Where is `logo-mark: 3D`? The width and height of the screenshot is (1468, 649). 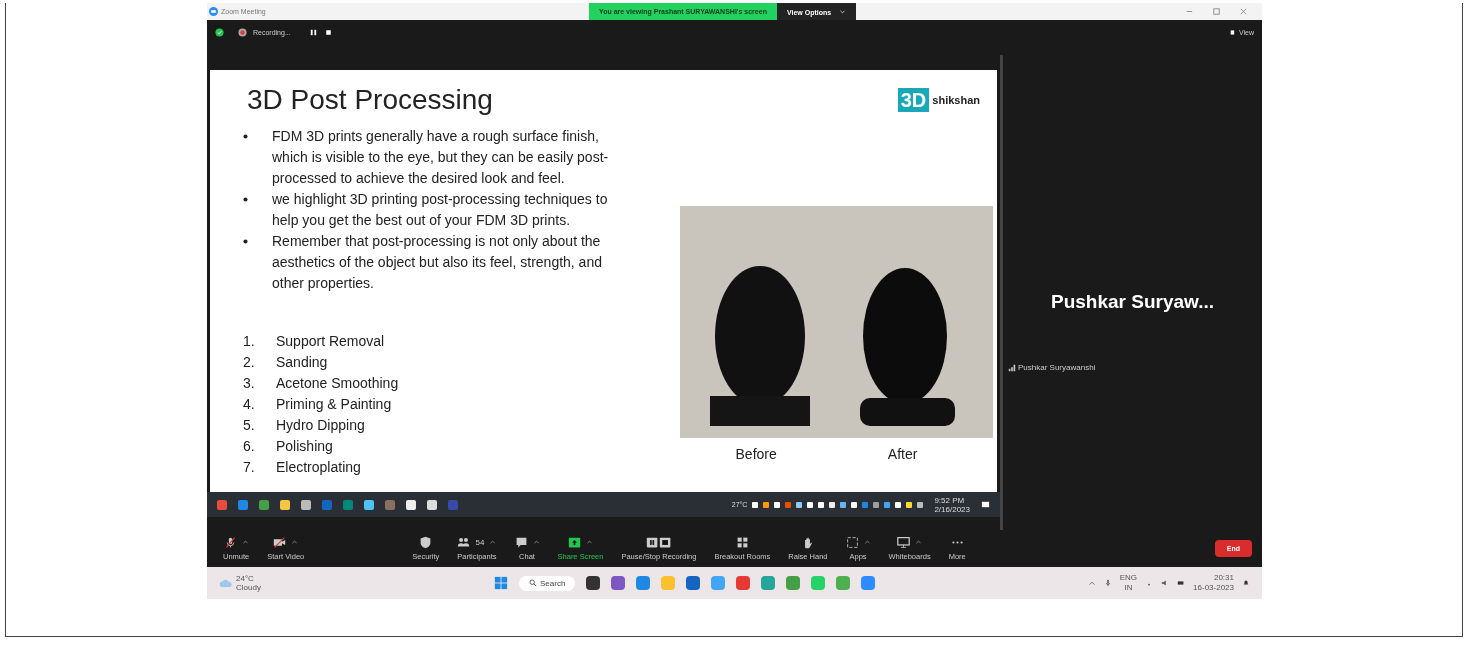 logo-mark: 3D is located at coordinates (913, 100).